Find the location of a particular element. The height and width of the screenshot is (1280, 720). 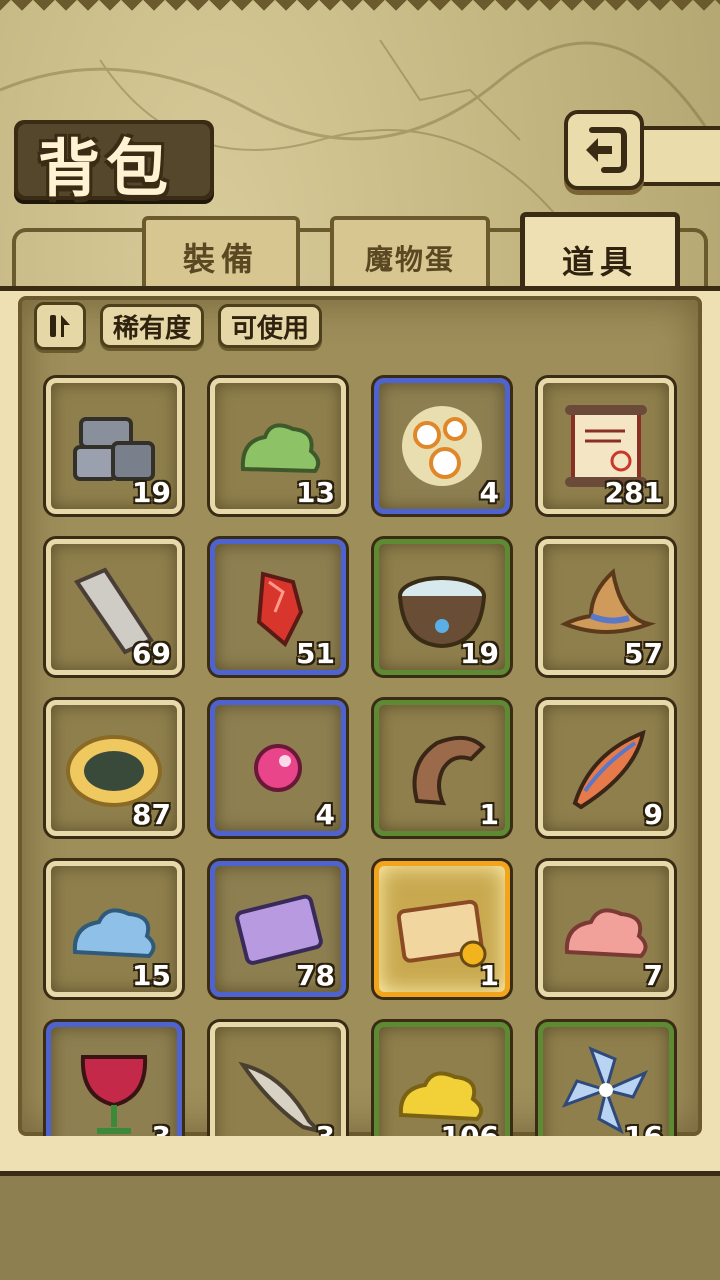

back-button is located at coordinates (604, 150).